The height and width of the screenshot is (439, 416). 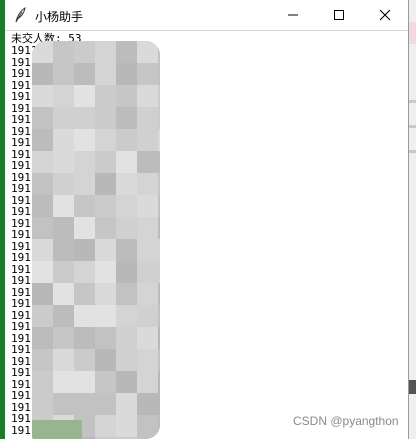 What do you see at coordinates (21, 430) in the screenshot?
I see `id-line: 191` at bounding box center [21, 430].